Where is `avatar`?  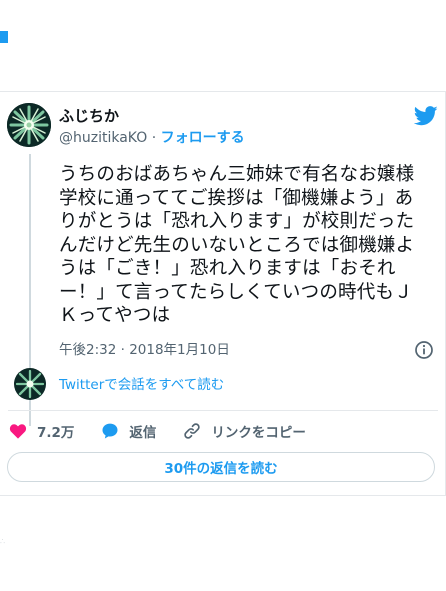 avatar is located at coordinates (29, 125).